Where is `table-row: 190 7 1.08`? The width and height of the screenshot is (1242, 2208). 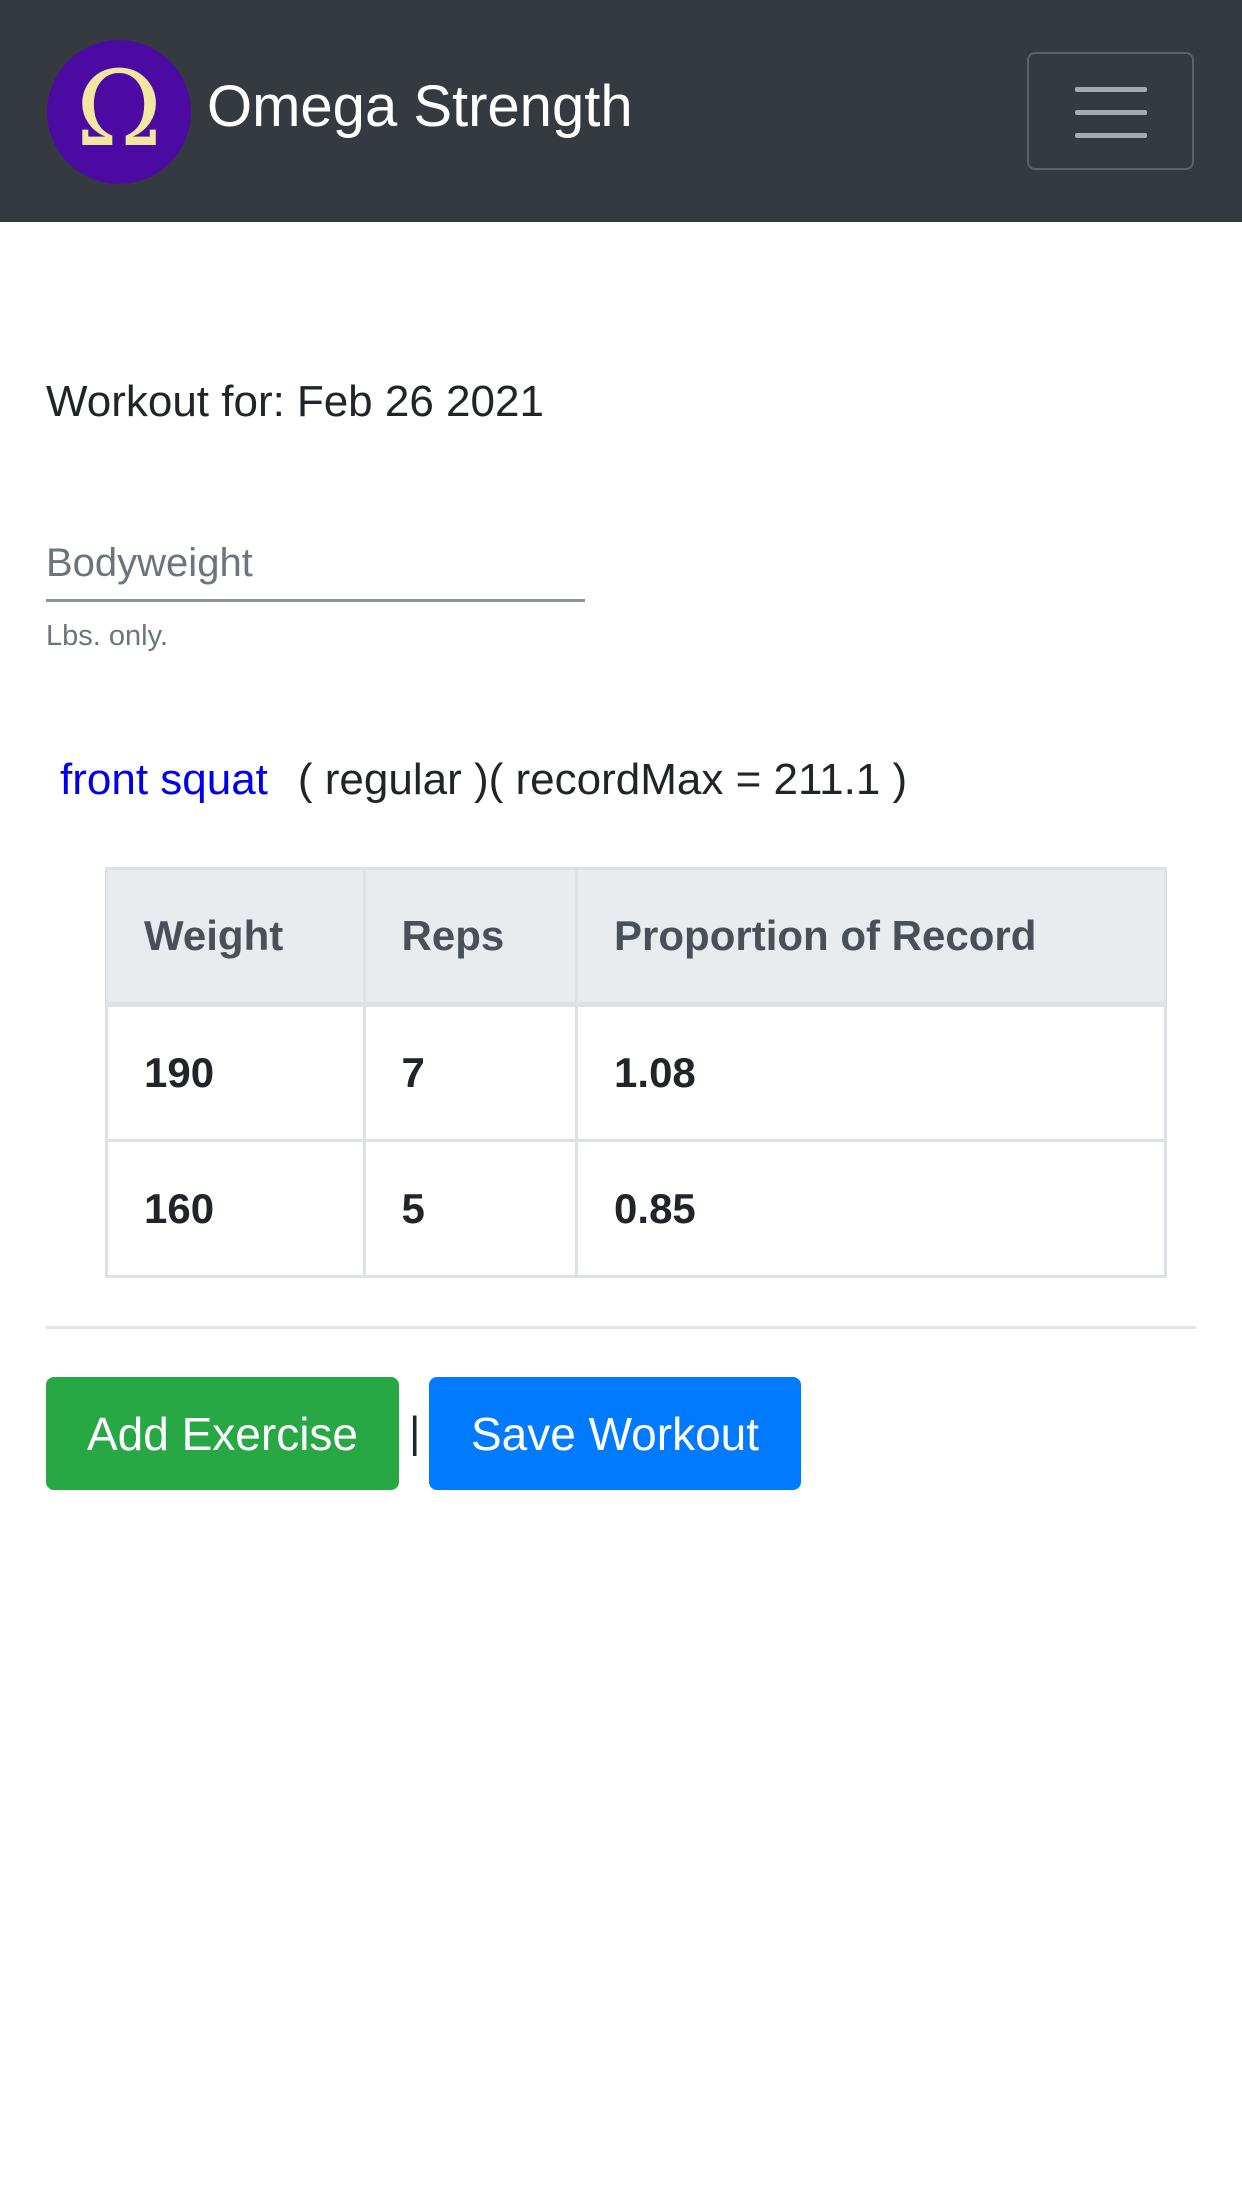 table-row: 190 7 1.08 is located at coordinates (636, 1072).